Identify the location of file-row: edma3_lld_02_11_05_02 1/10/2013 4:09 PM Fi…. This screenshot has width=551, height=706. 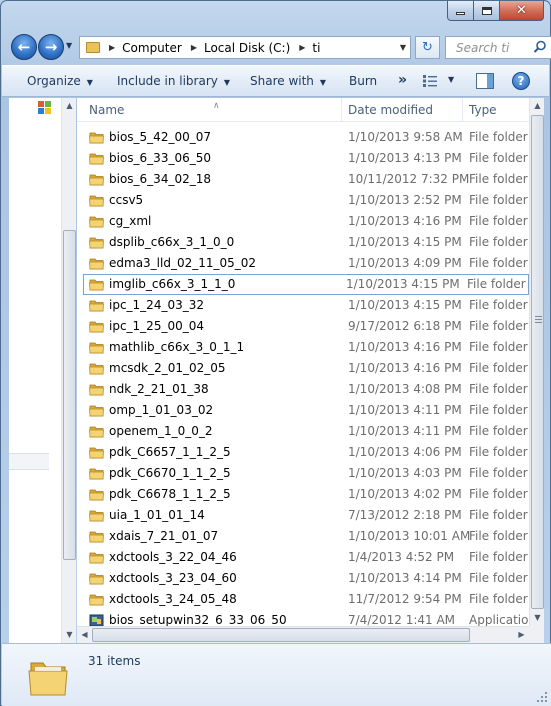
(303, 263).